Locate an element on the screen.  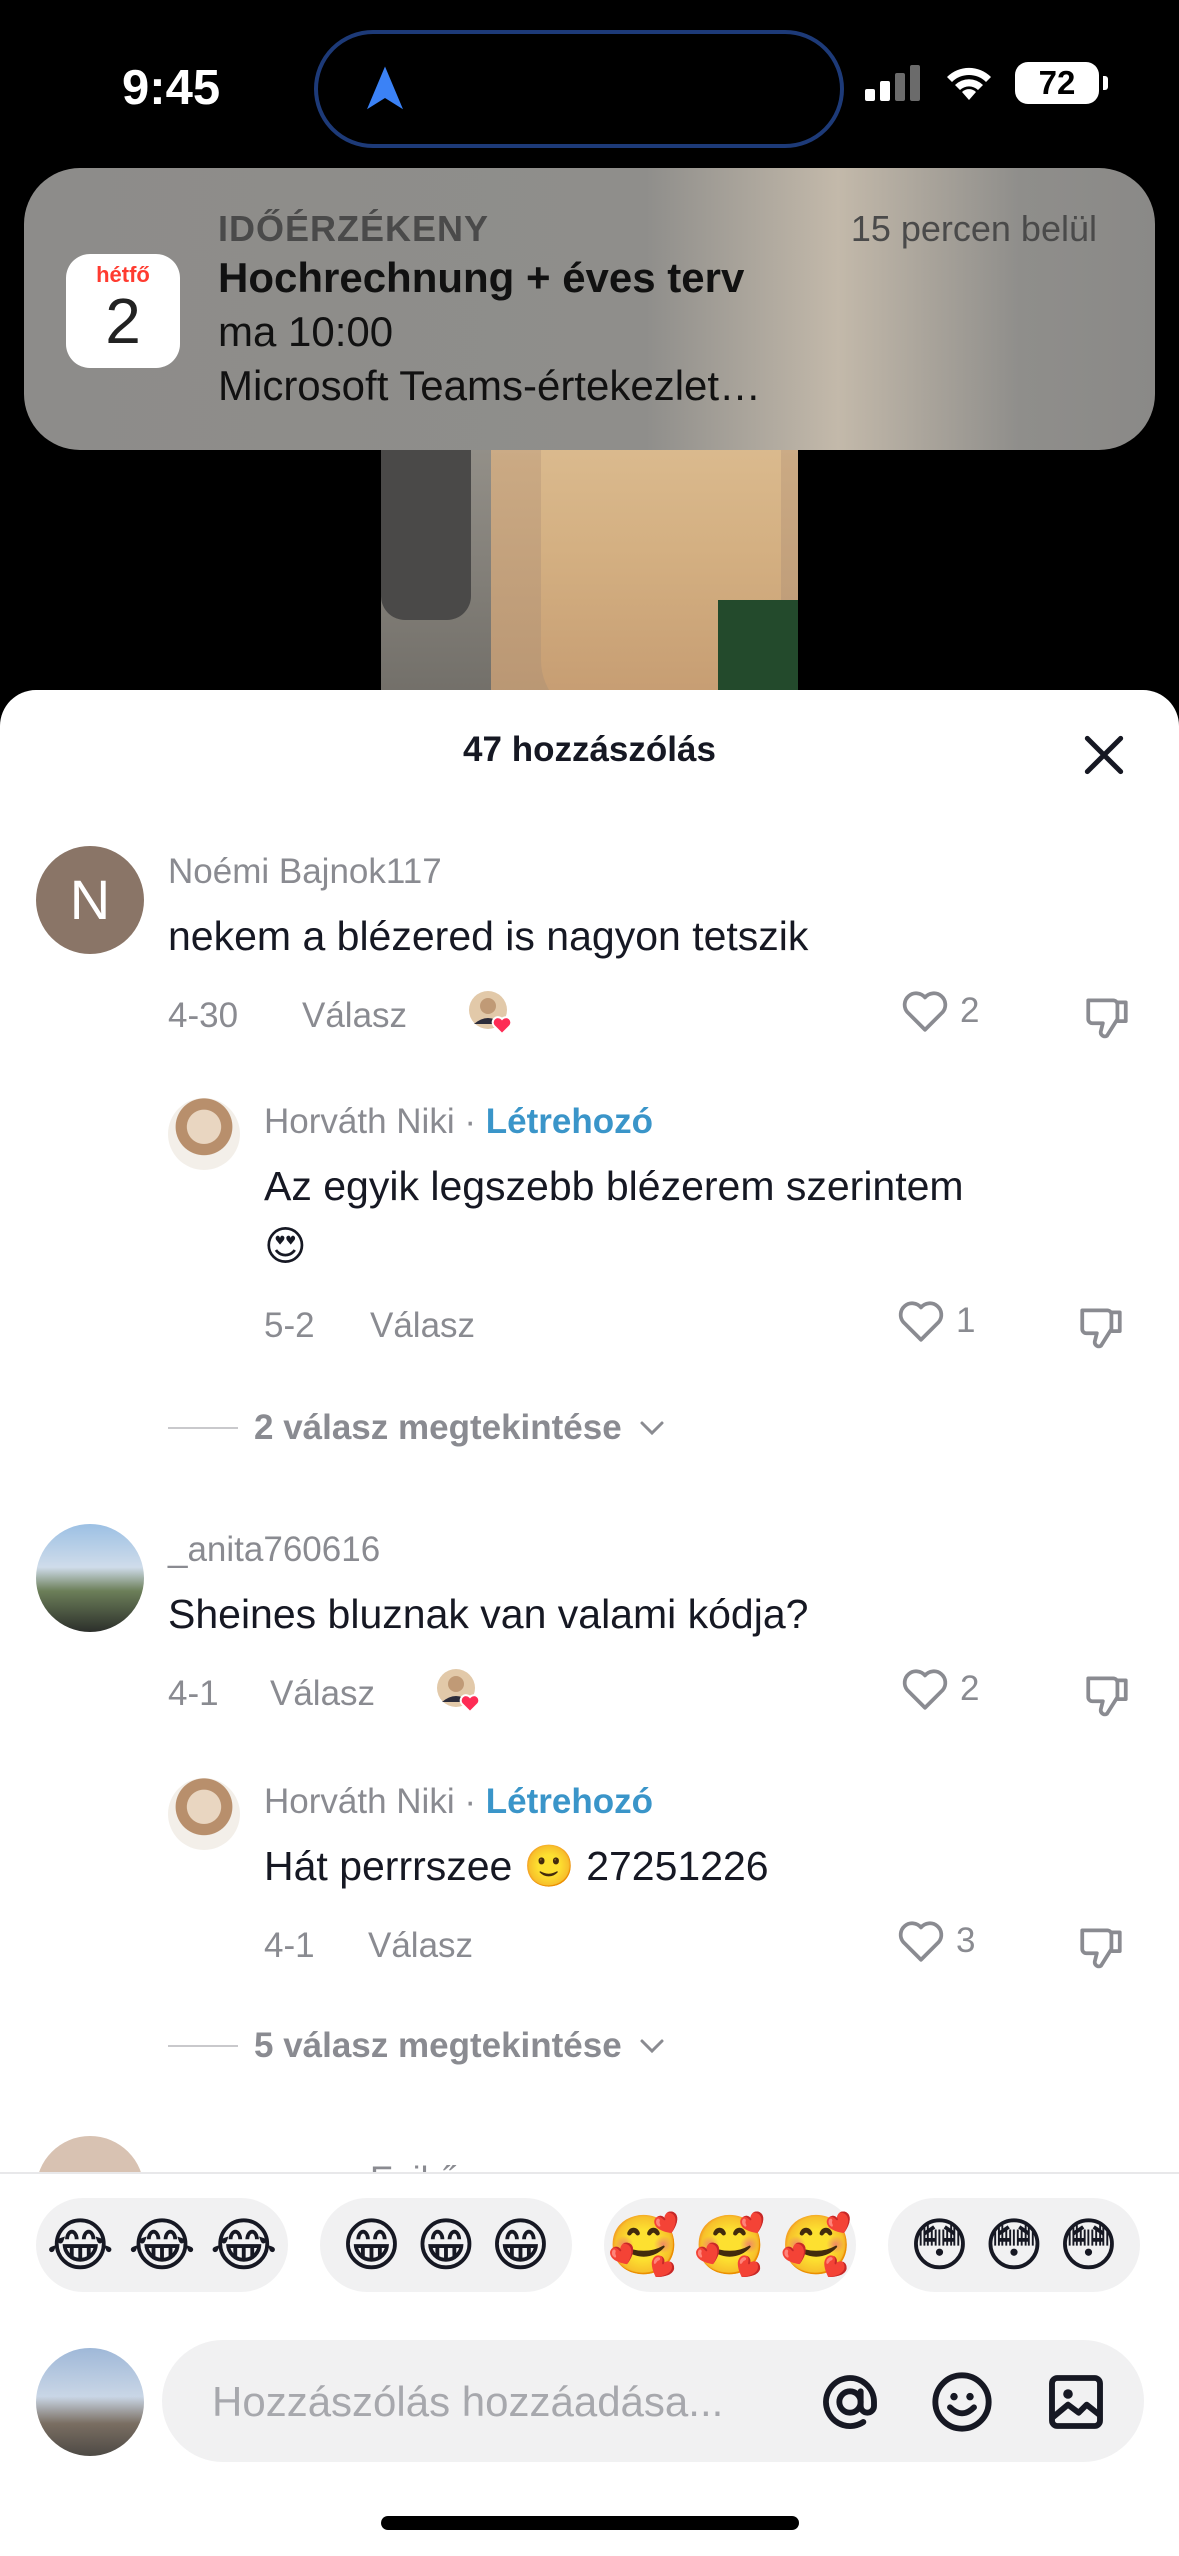
view-replies-button: 2 válasz megtekintése is located at coordinates (417, 1428).